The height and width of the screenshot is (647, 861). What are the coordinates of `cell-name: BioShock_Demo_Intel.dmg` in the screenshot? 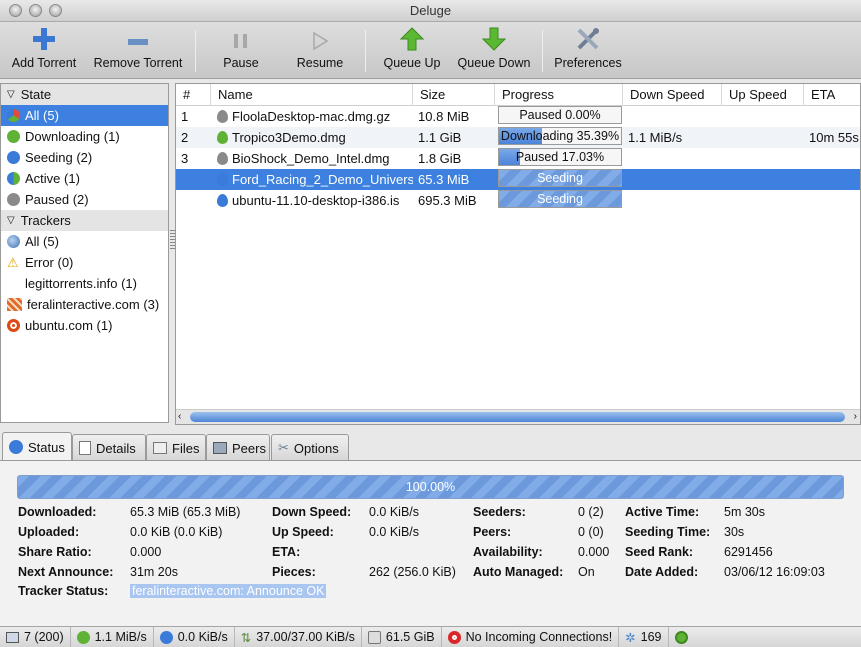 It's located at (297, 158).